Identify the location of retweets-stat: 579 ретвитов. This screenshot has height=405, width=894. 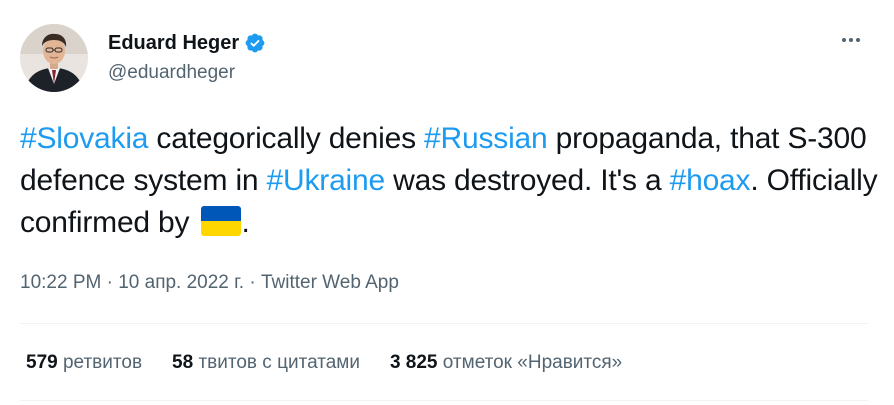
(84, 363).